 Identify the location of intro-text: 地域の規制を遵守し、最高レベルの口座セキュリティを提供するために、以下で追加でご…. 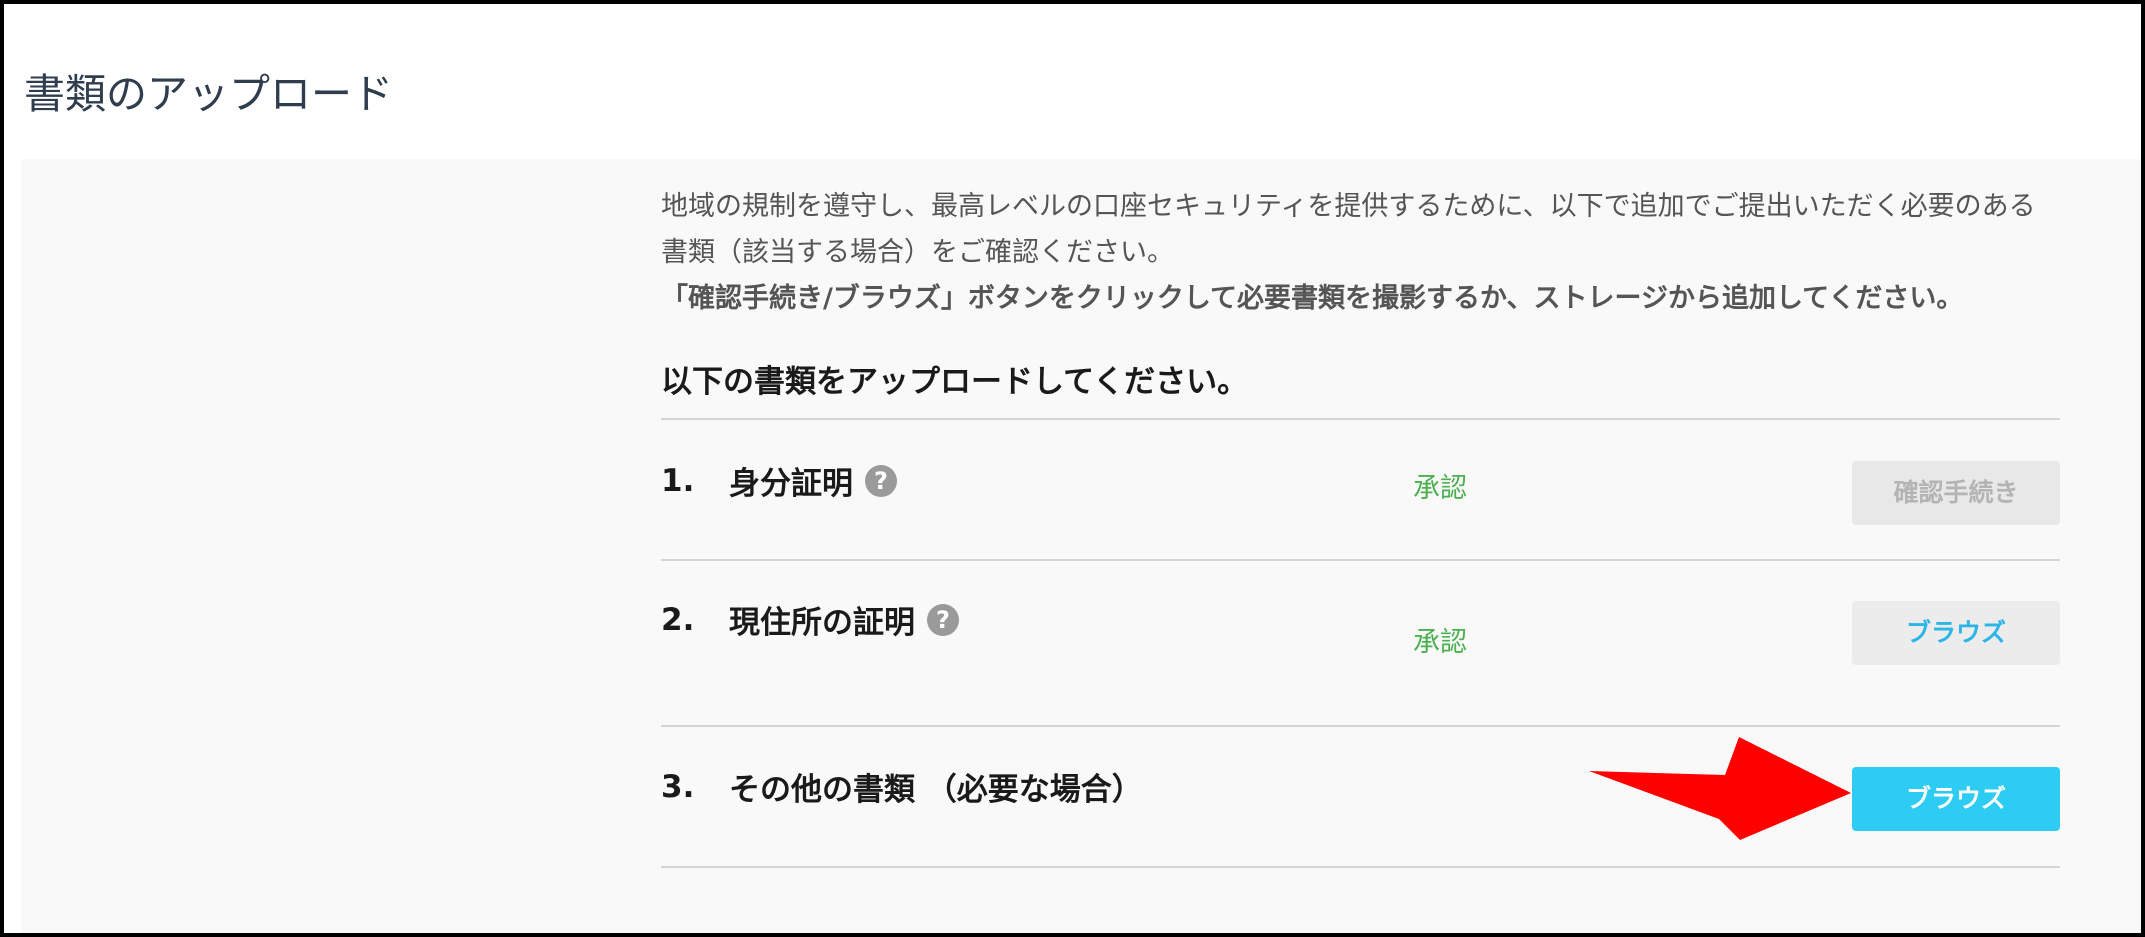
(1348, 229).